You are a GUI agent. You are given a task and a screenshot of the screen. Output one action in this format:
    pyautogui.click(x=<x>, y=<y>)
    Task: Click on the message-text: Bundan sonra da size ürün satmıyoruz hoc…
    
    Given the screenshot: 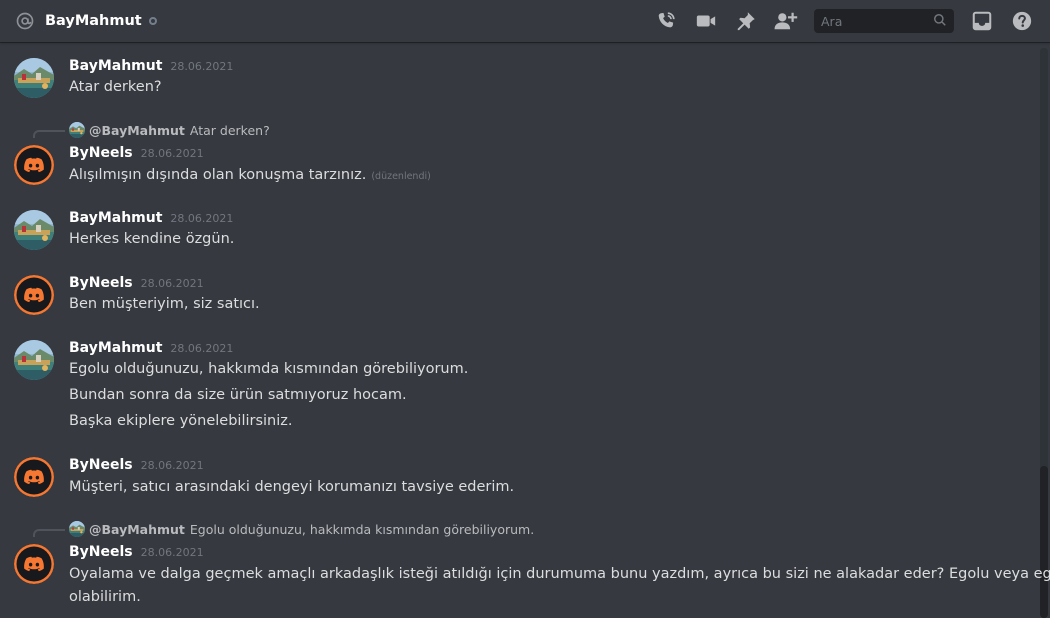 What is the action you would take?
    pyautogui.click(x=238, y=395)
    